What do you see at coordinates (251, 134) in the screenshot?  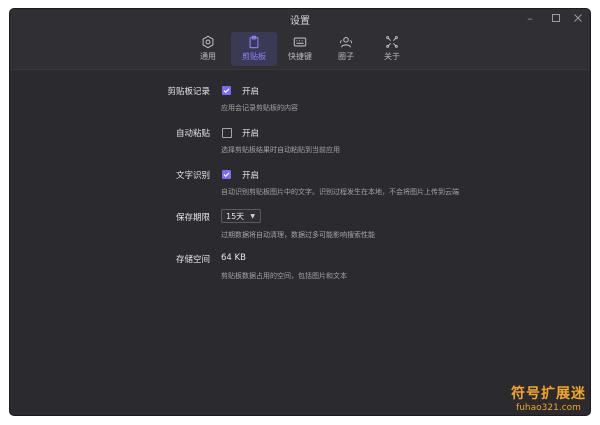 I see `auto-paste-value: 开启` at bounding box center [251, 134].